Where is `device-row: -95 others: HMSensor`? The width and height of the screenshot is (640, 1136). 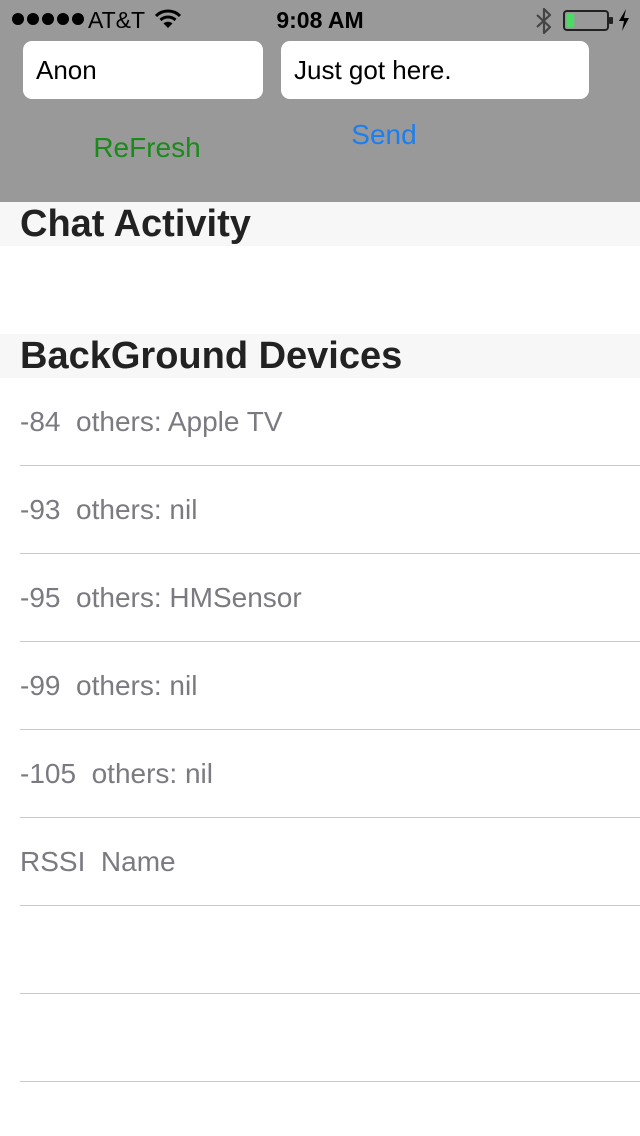
device-row: -95 others: HMSensor is located at coordinates (330, 598).